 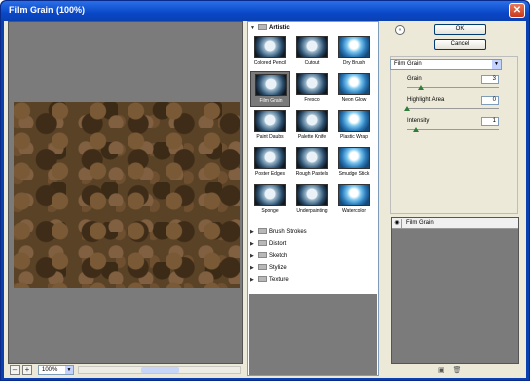 I want to click on filter-label: Paint Daubs, so click(x=270, y=137).